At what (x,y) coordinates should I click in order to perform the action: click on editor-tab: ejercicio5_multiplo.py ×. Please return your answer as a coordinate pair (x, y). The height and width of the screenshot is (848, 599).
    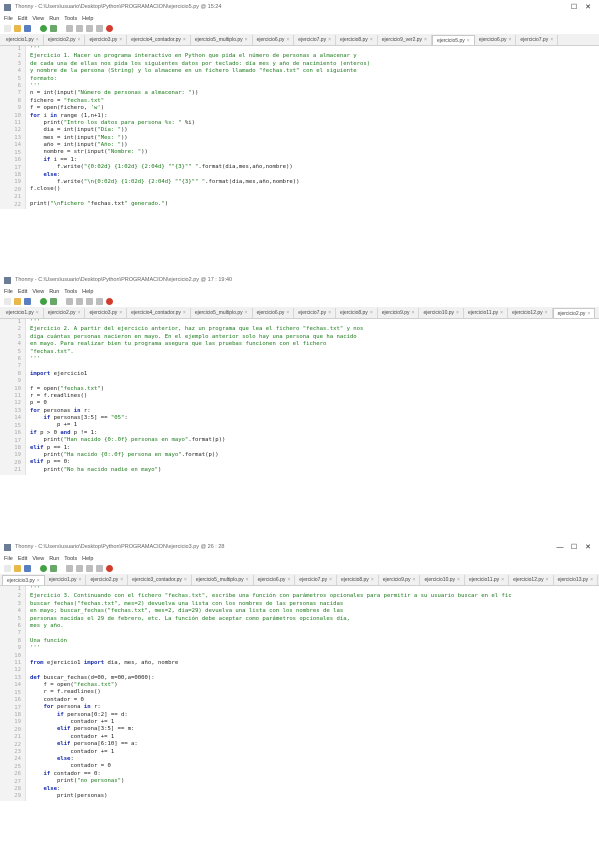
    Looking at the image, I should click on (222, 313).